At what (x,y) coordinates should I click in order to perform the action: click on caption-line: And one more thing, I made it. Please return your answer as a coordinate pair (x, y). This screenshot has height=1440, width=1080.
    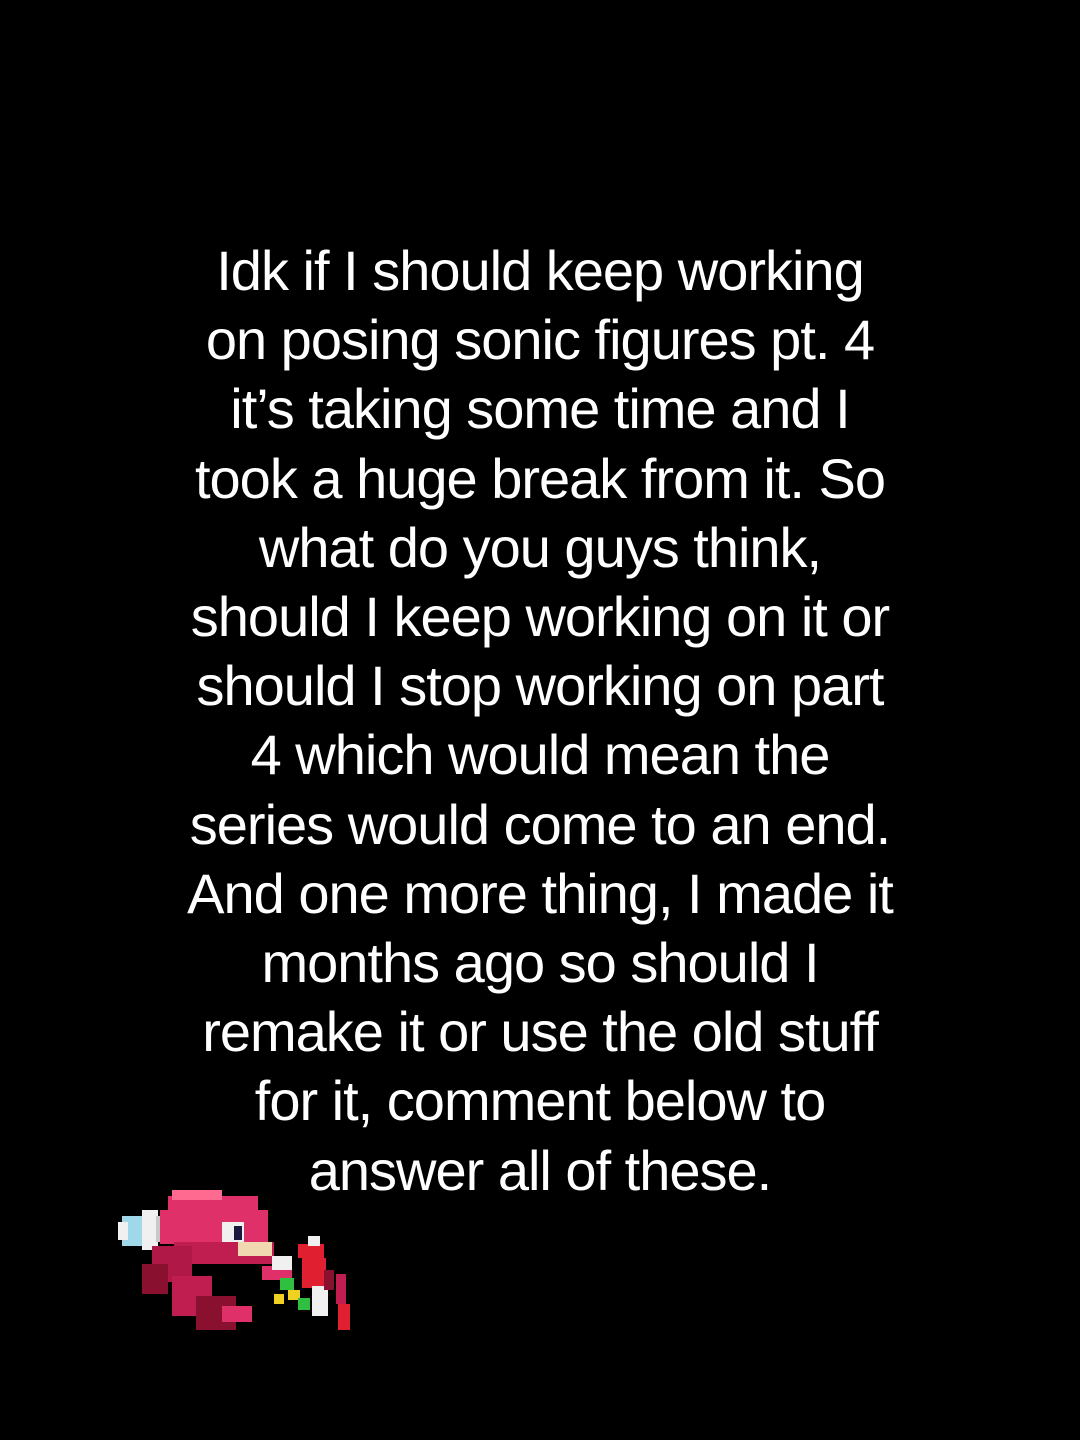
    Looking at the image, I should click on (540, 893).